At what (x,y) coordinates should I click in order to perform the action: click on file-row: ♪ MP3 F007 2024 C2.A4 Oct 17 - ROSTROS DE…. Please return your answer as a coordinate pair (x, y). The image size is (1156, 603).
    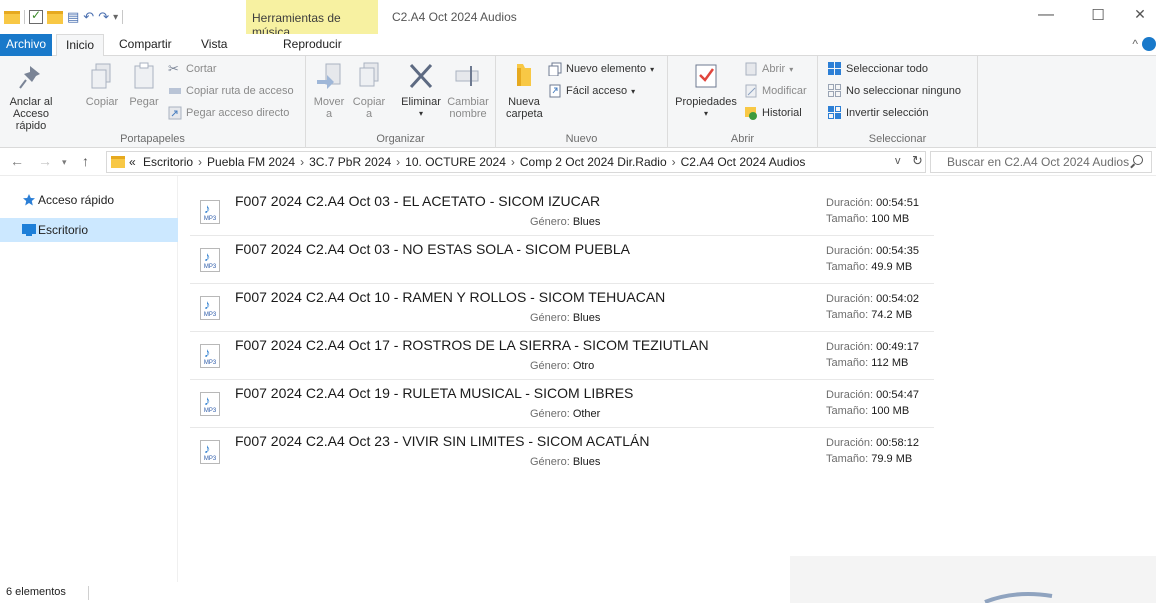
    Looking at the image, I should click on (562, 356).